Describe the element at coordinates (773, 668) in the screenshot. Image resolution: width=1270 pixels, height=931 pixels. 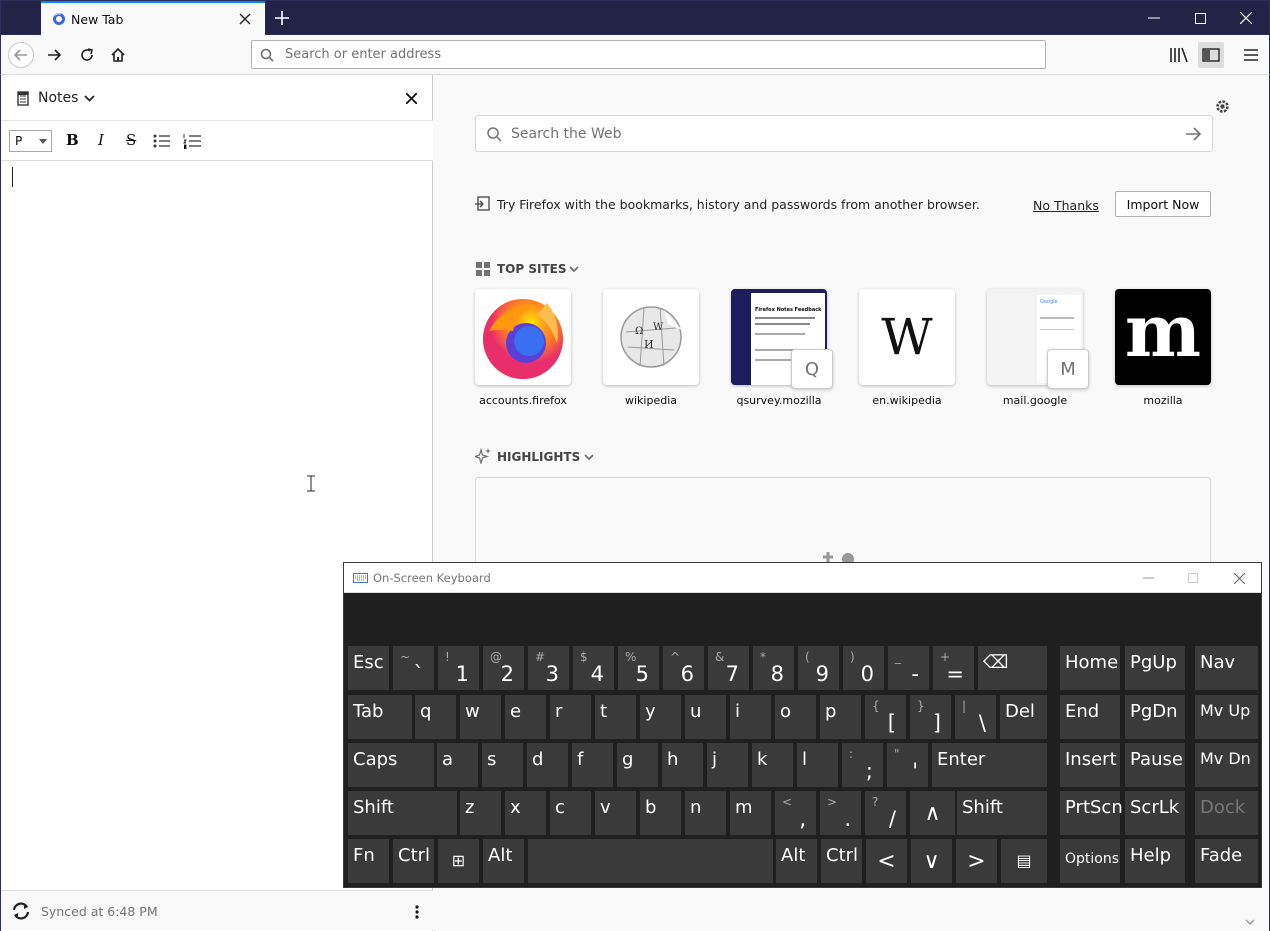
I see `key-8: * 8` at that location.